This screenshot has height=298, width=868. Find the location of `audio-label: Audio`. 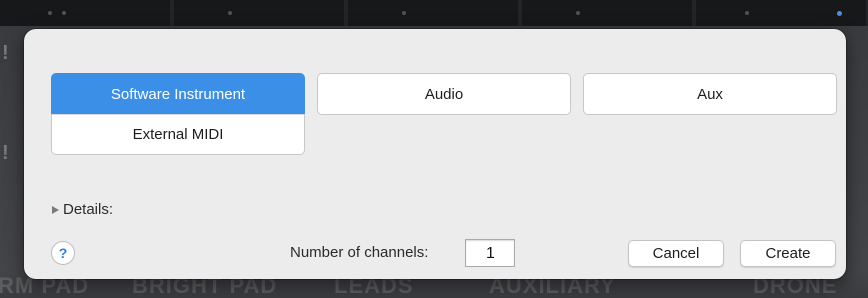

audio-label: Audio is located at coordinates (444, 94).